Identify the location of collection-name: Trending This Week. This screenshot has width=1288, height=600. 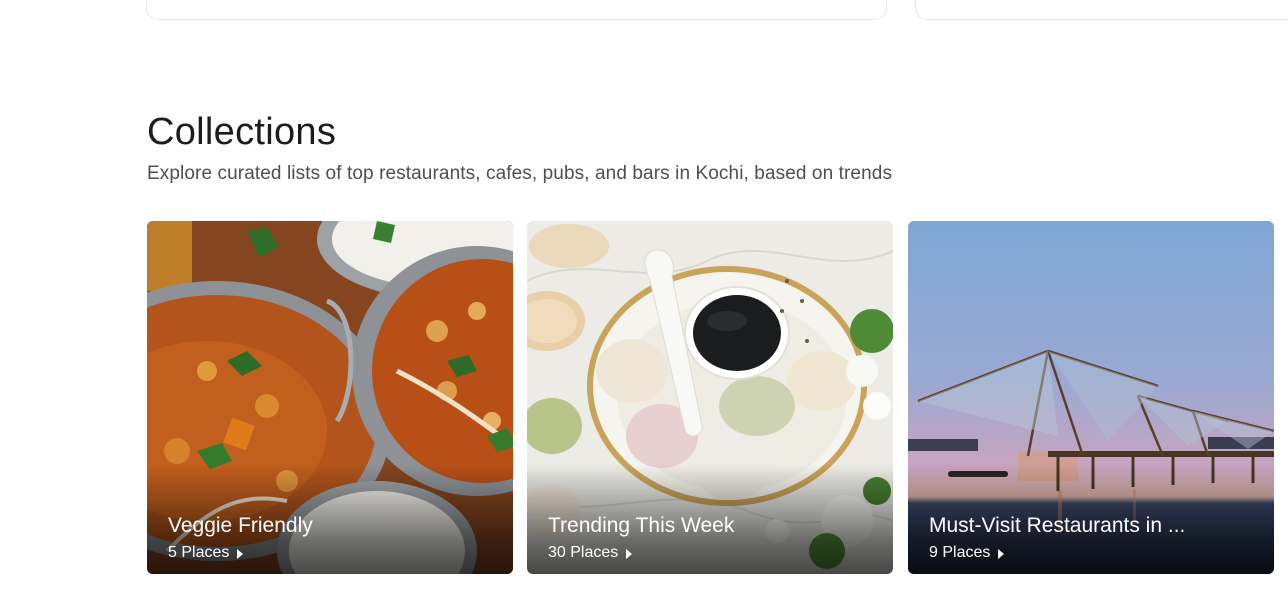
(641, 525).